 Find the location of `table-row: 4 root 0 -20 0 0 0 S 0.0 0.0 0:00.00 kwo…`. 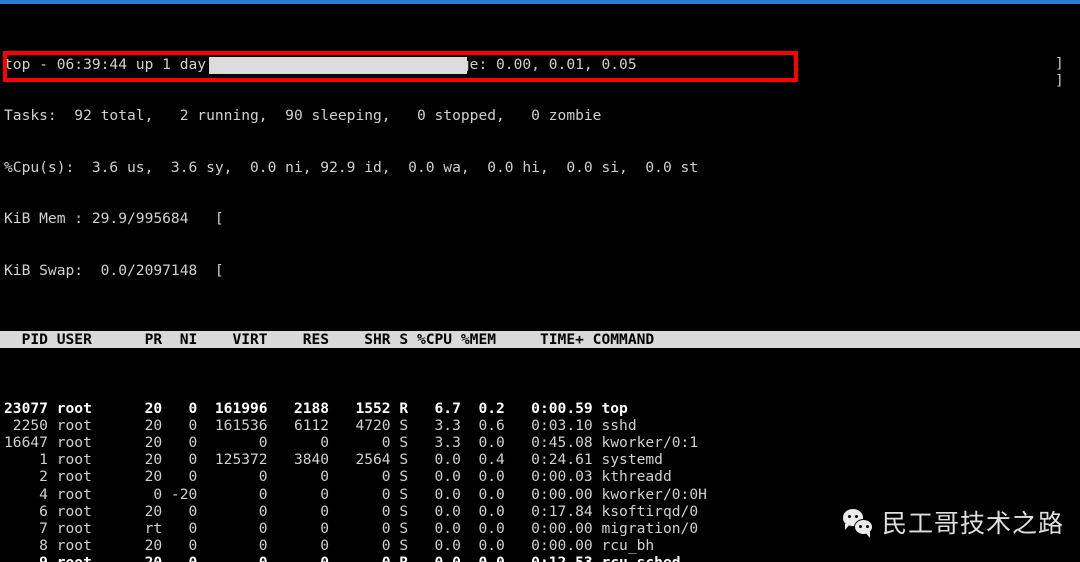

table-row: 4 root 0 -20 0 0 0 S 0.0 0.0 0:00.00 kwo… is located at coordinates (355, 494).